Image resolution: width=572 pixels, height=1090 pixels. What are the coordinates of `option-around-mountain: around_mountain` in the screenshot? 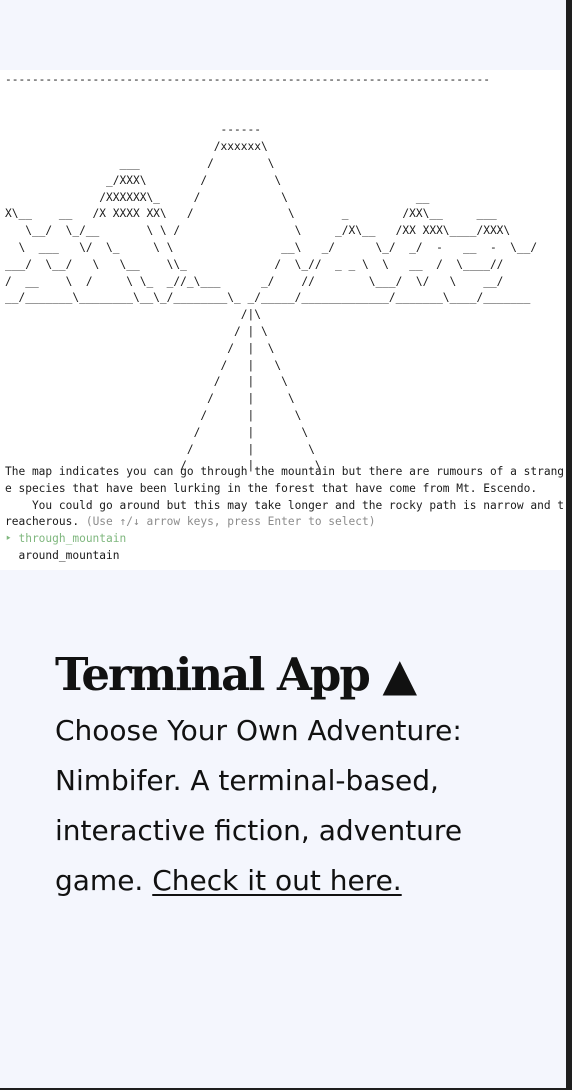 It's located at (62, 555).